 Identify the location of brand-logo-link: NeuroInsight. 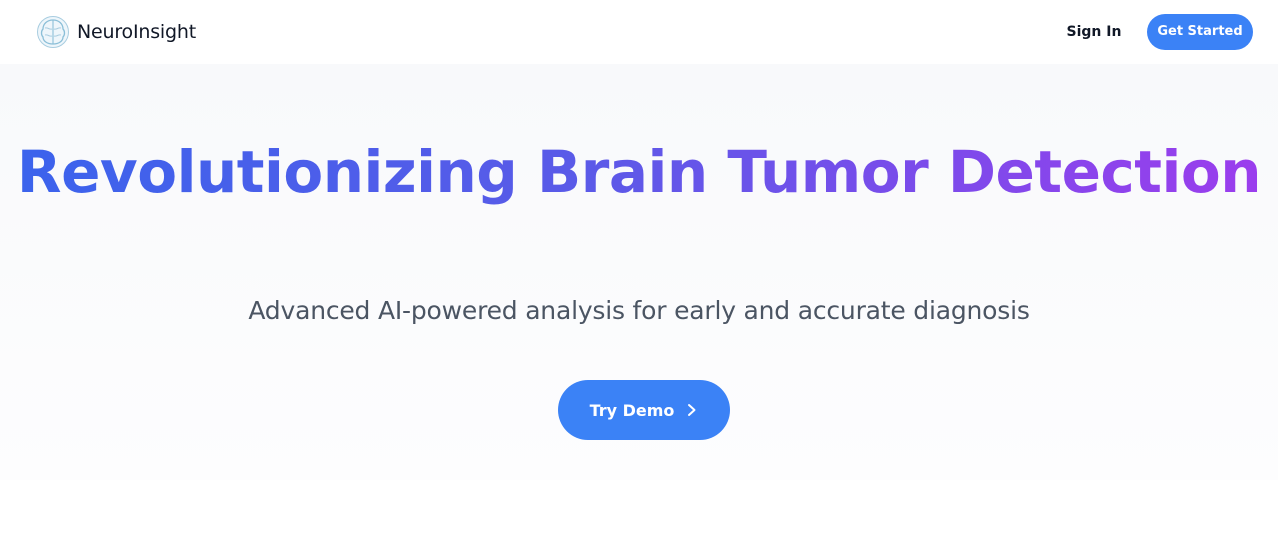
(116, 32).